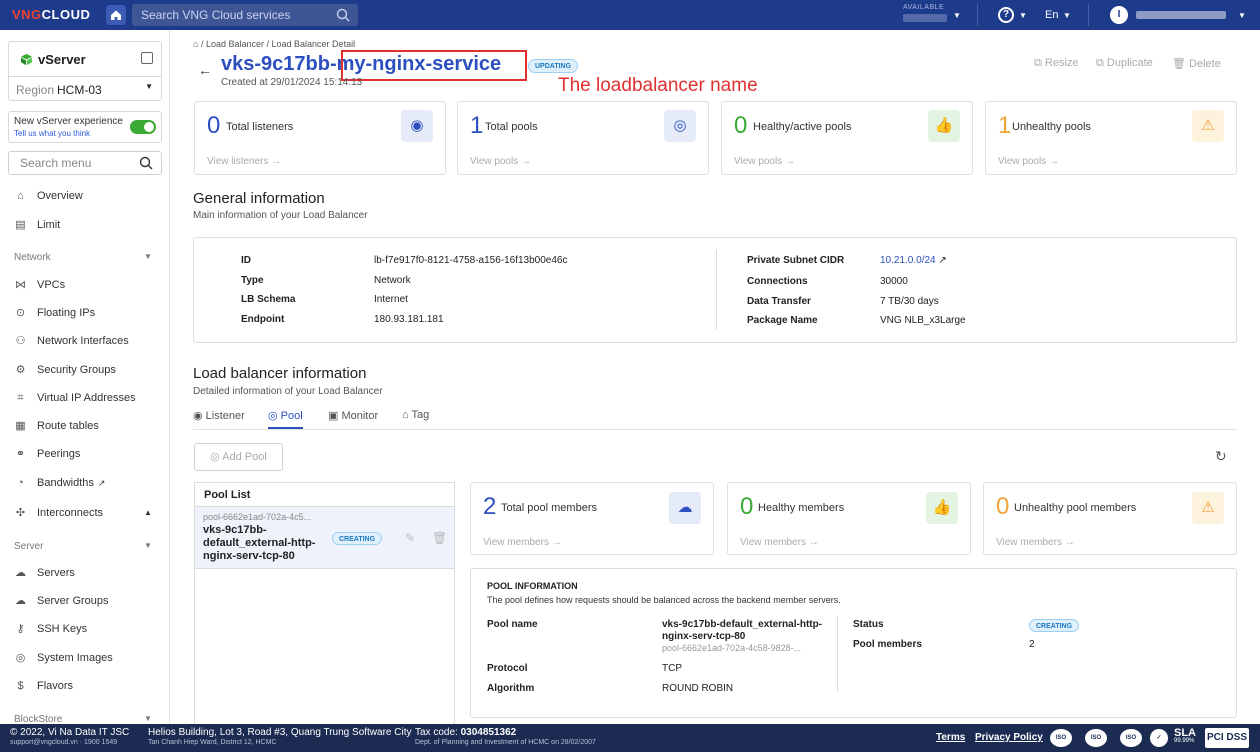  What do you see at coordinates (147, 58) in the screenshot?
I see `collapse-sidebar-icon` at bounding box center [147, 58].